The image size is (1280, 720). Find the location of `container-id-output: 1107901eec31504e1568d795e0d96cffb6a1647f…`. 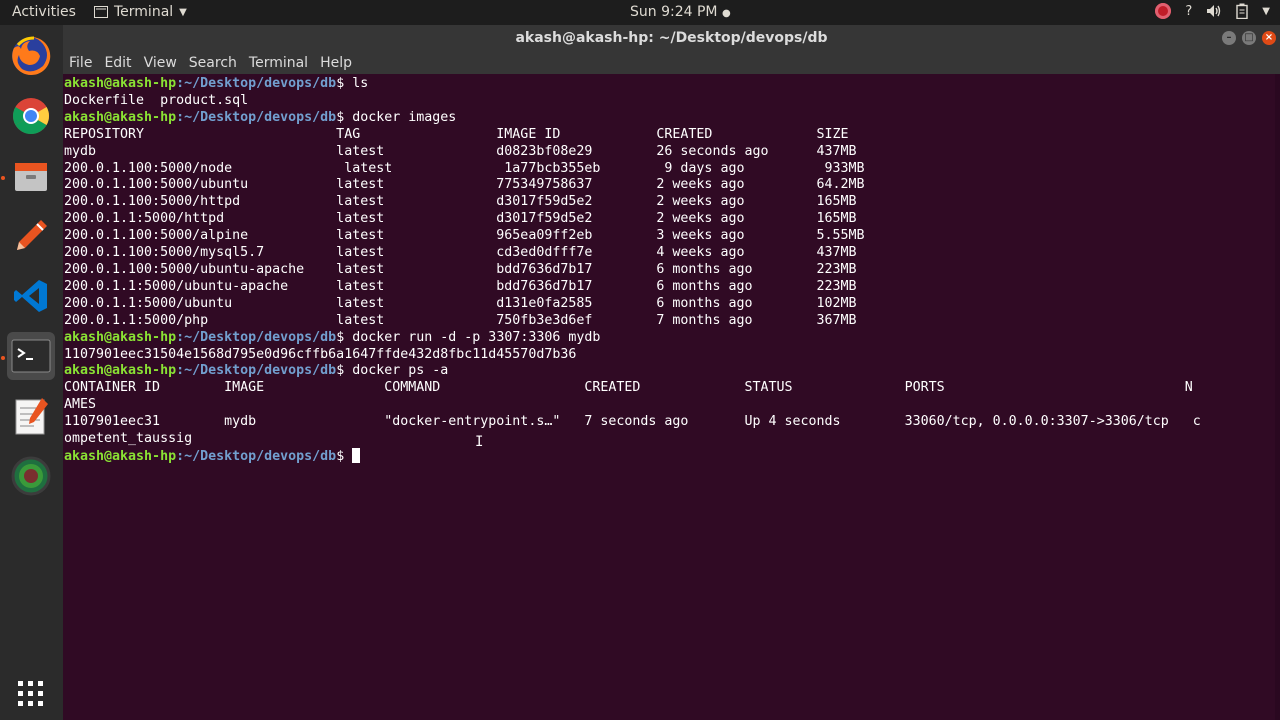

container-id-output: 1107901eec31504e1568d795e0d96cffb6a1647f… is located at coordinates (320, 354).